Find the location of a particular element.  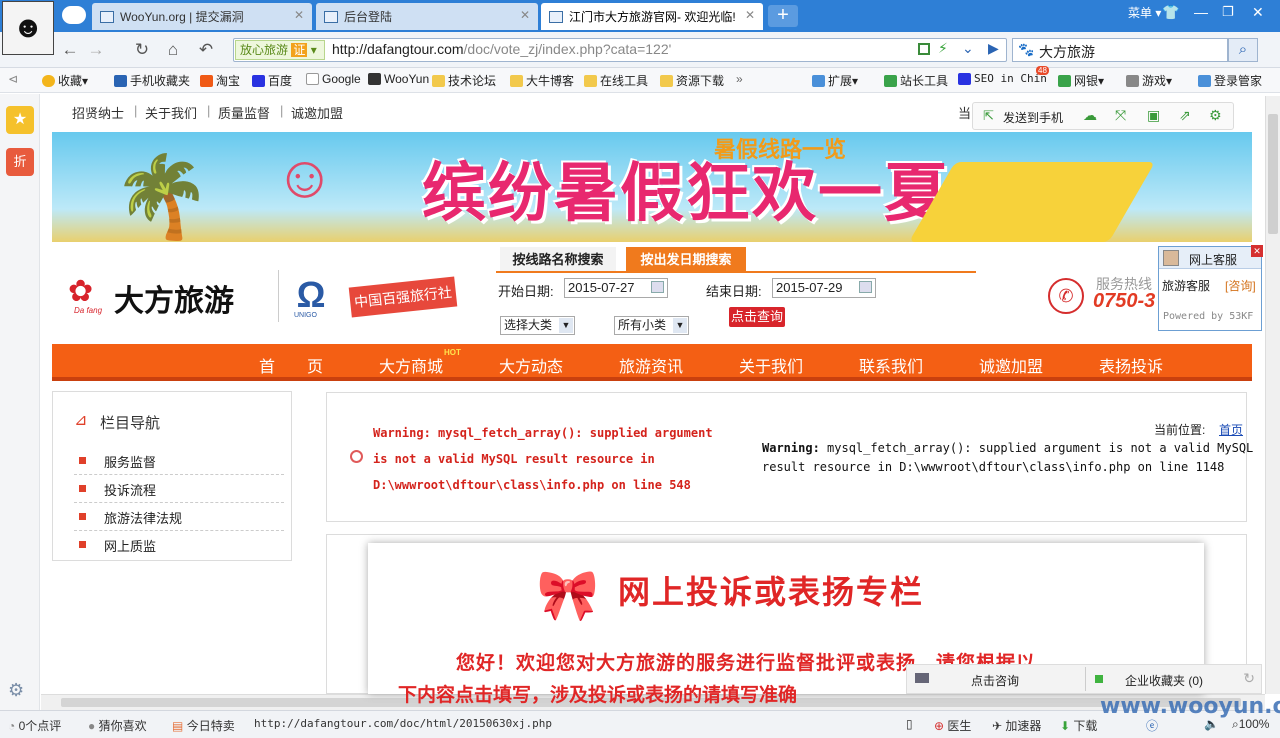

discount-icon: 折 is located at coordinates (20, 162).